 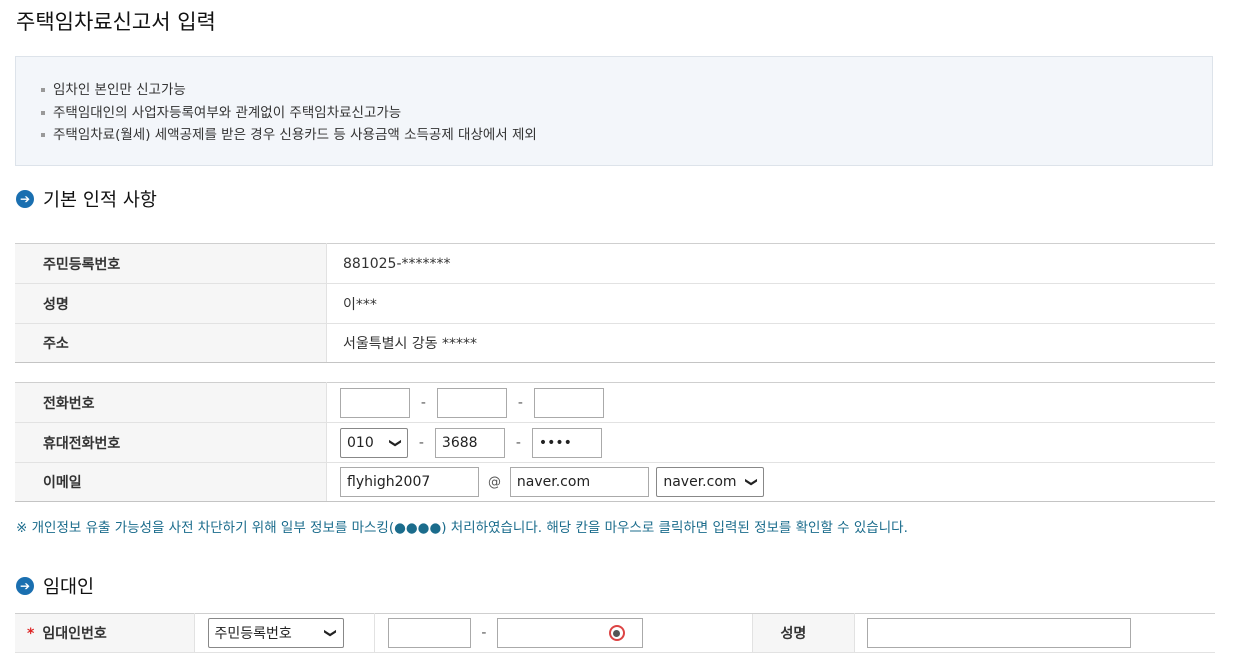 I want to click on address-value: 서울특별시 강동 *****, so click(x=770, y=343).